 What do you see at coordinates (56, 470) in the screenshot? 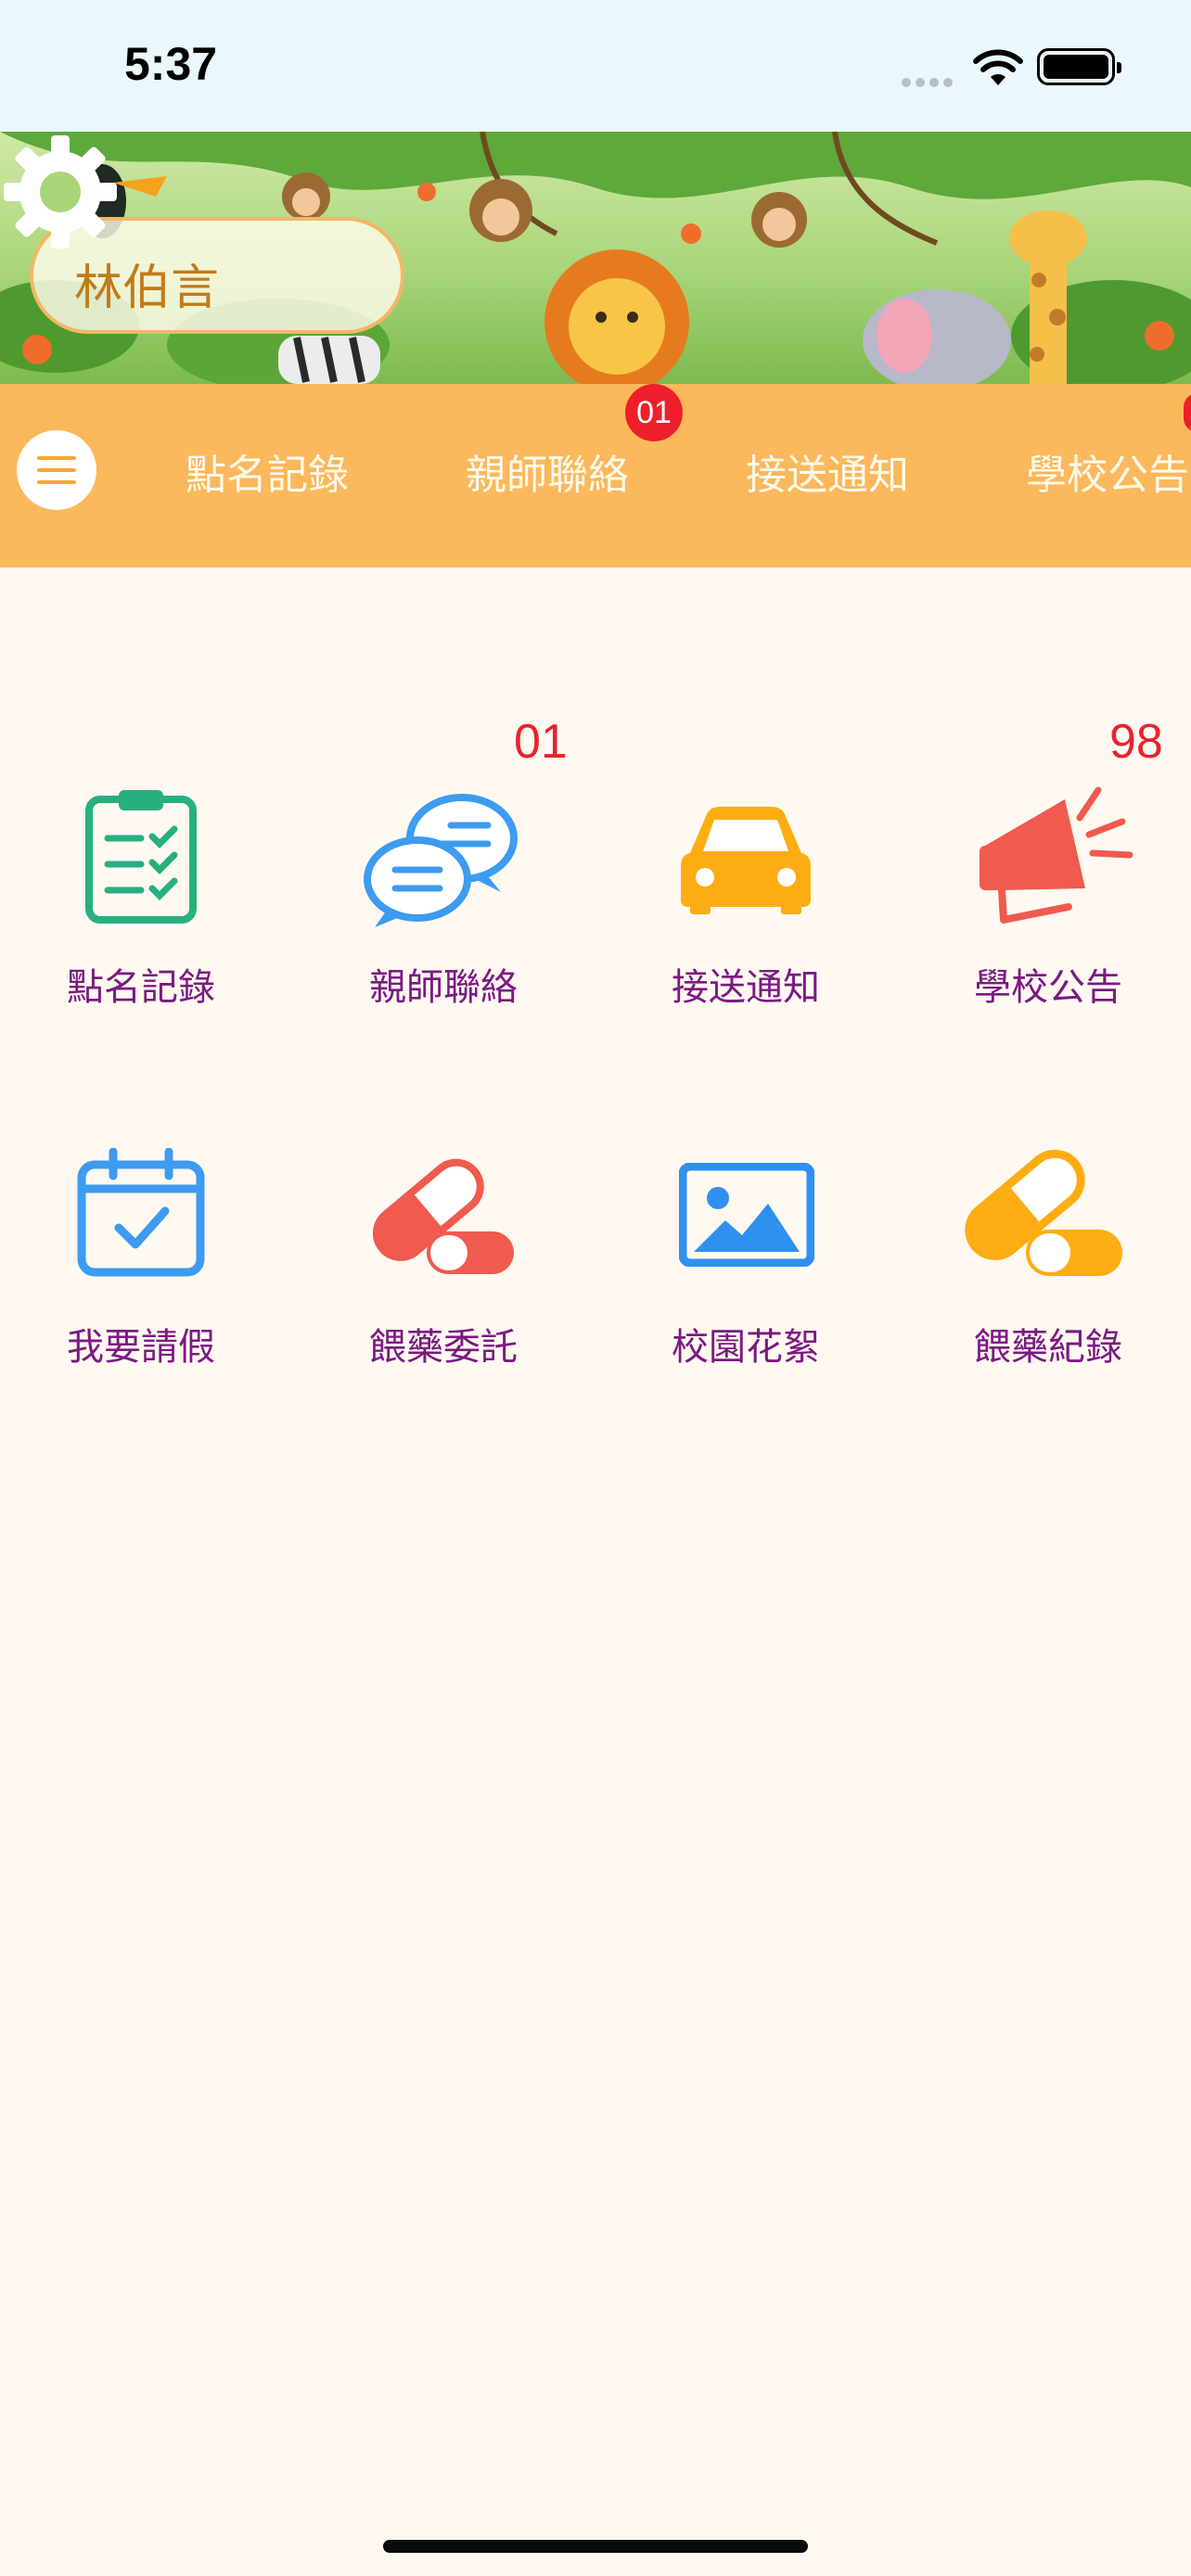
I see `hamburger-menu-icon` at bounding box center [56, 470].